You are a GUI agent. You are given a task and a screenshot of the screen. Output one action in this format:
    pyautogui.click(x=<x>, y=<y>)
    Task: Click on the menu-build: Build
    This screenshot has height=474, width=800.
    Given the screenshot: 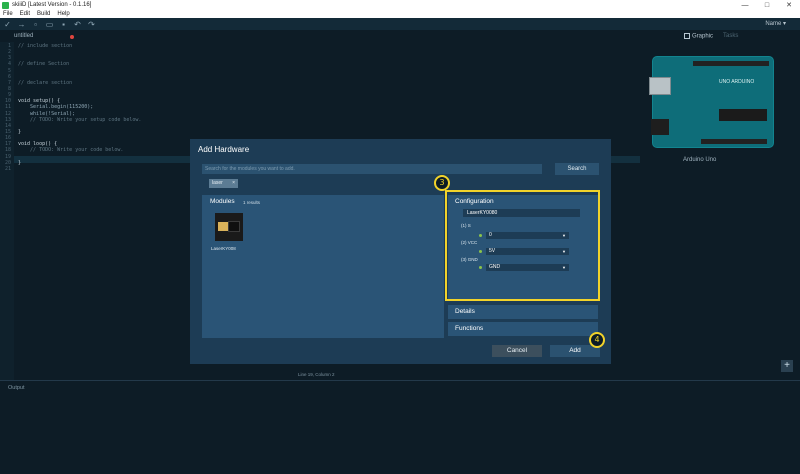 What is the action you would take?
    pyautogui.click(x=43, y=14)
    